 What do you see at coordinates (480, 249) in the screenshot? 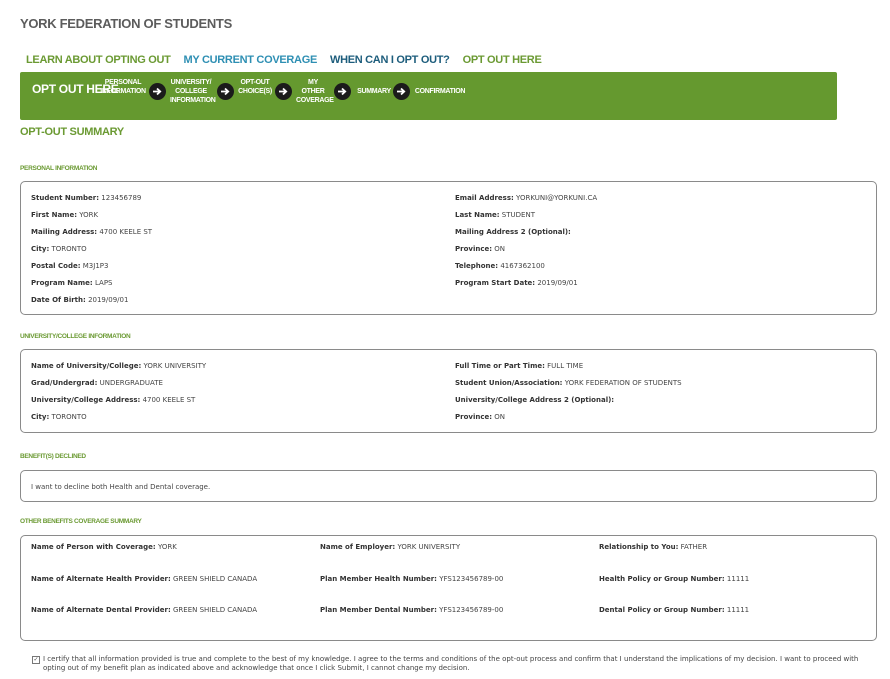
I see `field-province: Province: ON` at bounding box center [480, 249].